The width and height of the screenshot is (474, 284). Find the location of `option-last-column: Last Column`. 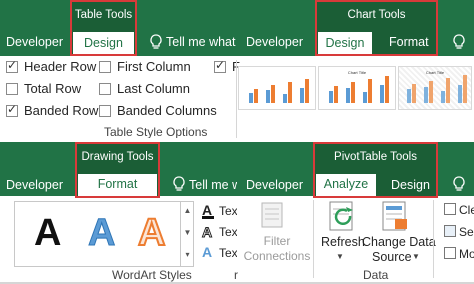

option-last-column: Last Column is located at coordinates (144, 88).